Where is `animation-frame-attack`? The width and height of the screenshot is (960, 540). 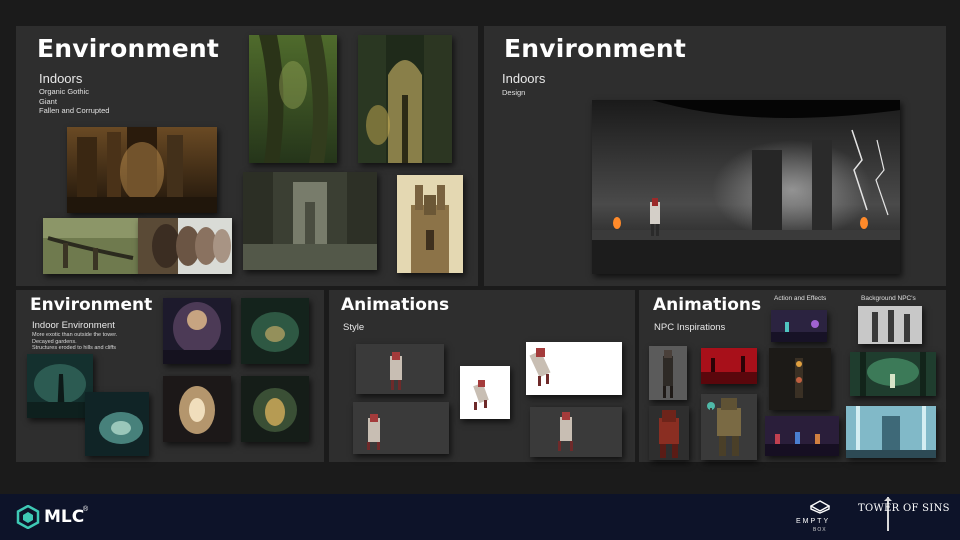
animation-frame-attack is located at coordinates (574, 368).